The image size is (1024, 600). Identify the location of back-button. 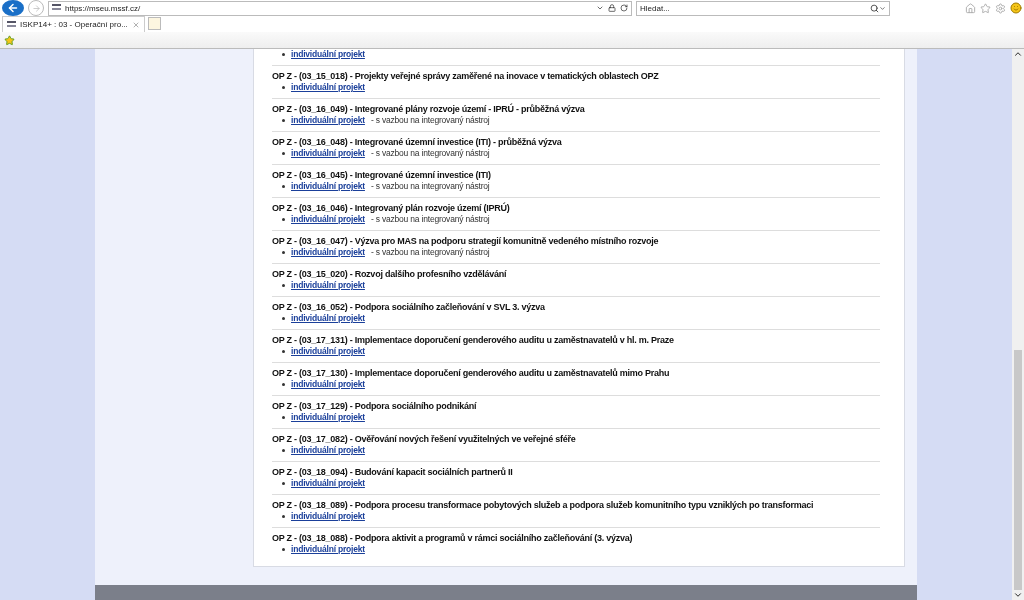
(13, 8).